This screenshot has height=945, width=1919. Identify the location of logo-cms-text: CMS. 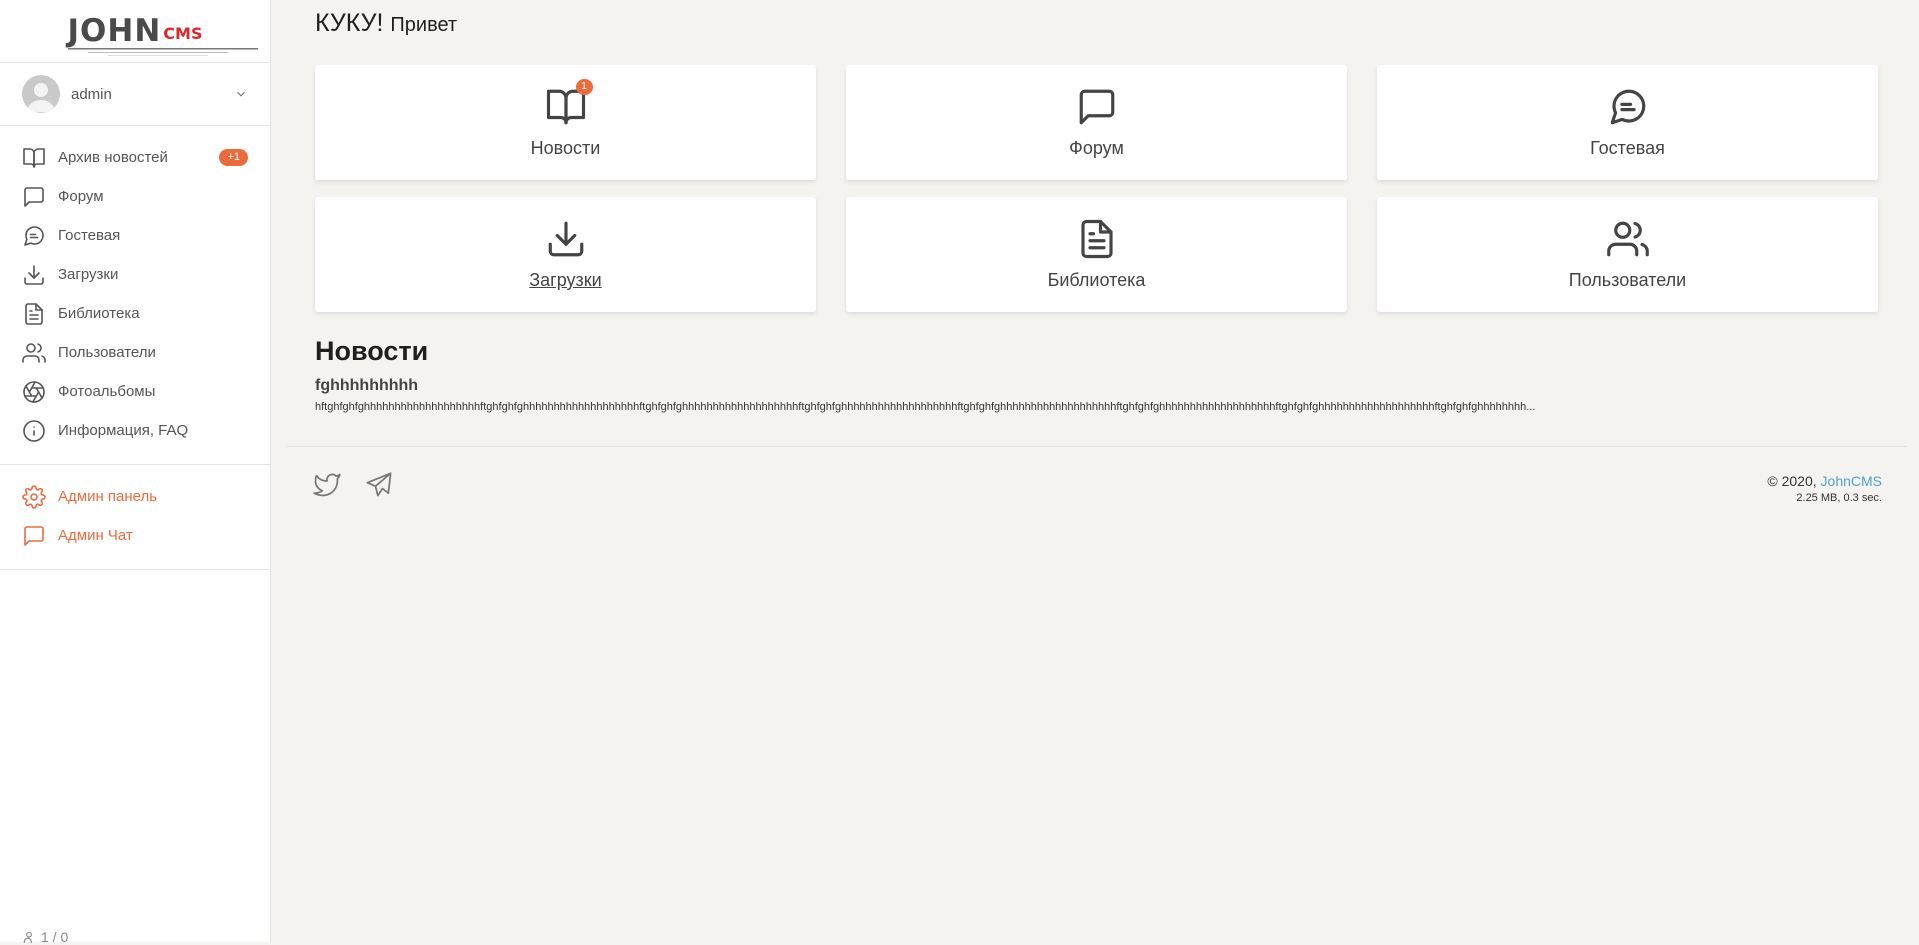
(183, 33).